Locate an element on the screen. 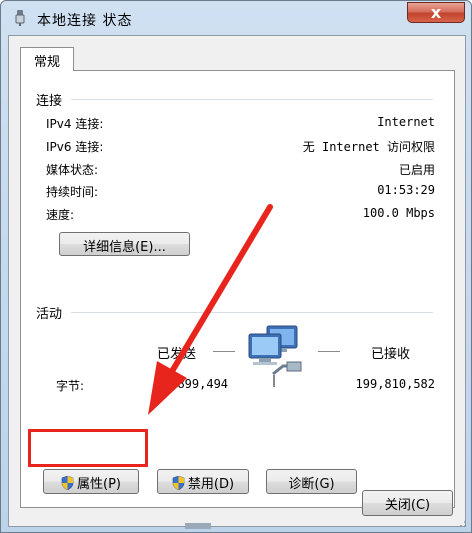  diagnose-button-label: 诊断(G) is located at coordinates (311, 484).